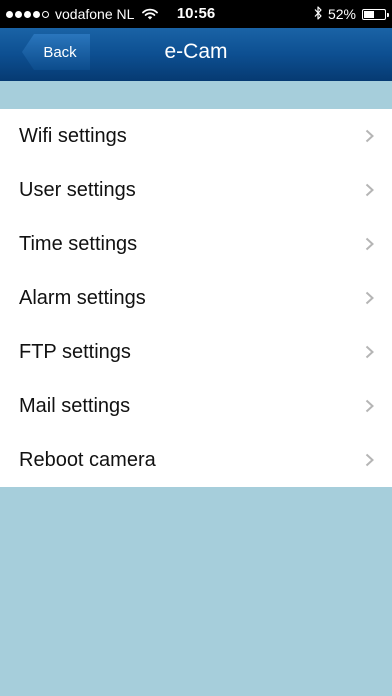  Describe the element at coordinates (196, 244) in the screenshot. I see `list-item-time-settings: Time settings` at that location.